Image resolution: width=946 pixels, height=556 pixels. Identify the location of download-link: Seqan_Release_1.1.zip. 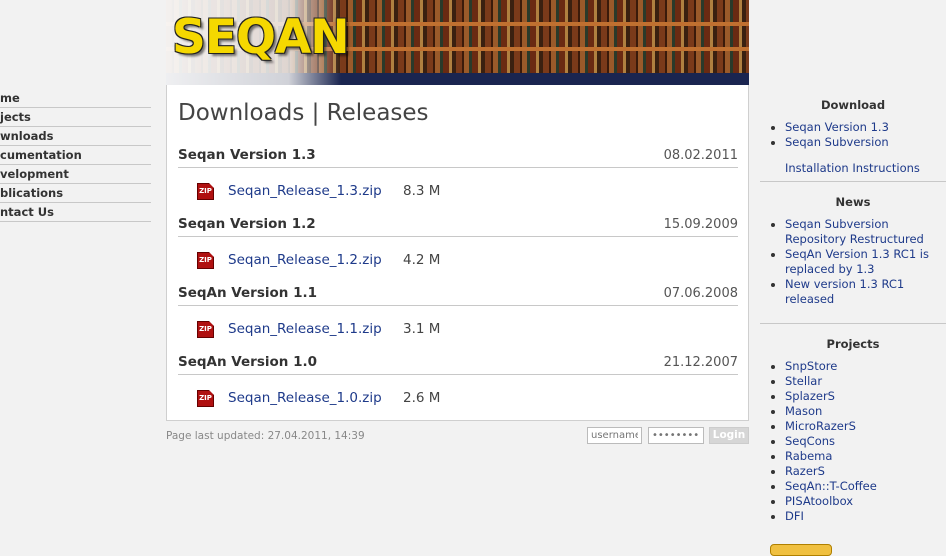
(305, 329).